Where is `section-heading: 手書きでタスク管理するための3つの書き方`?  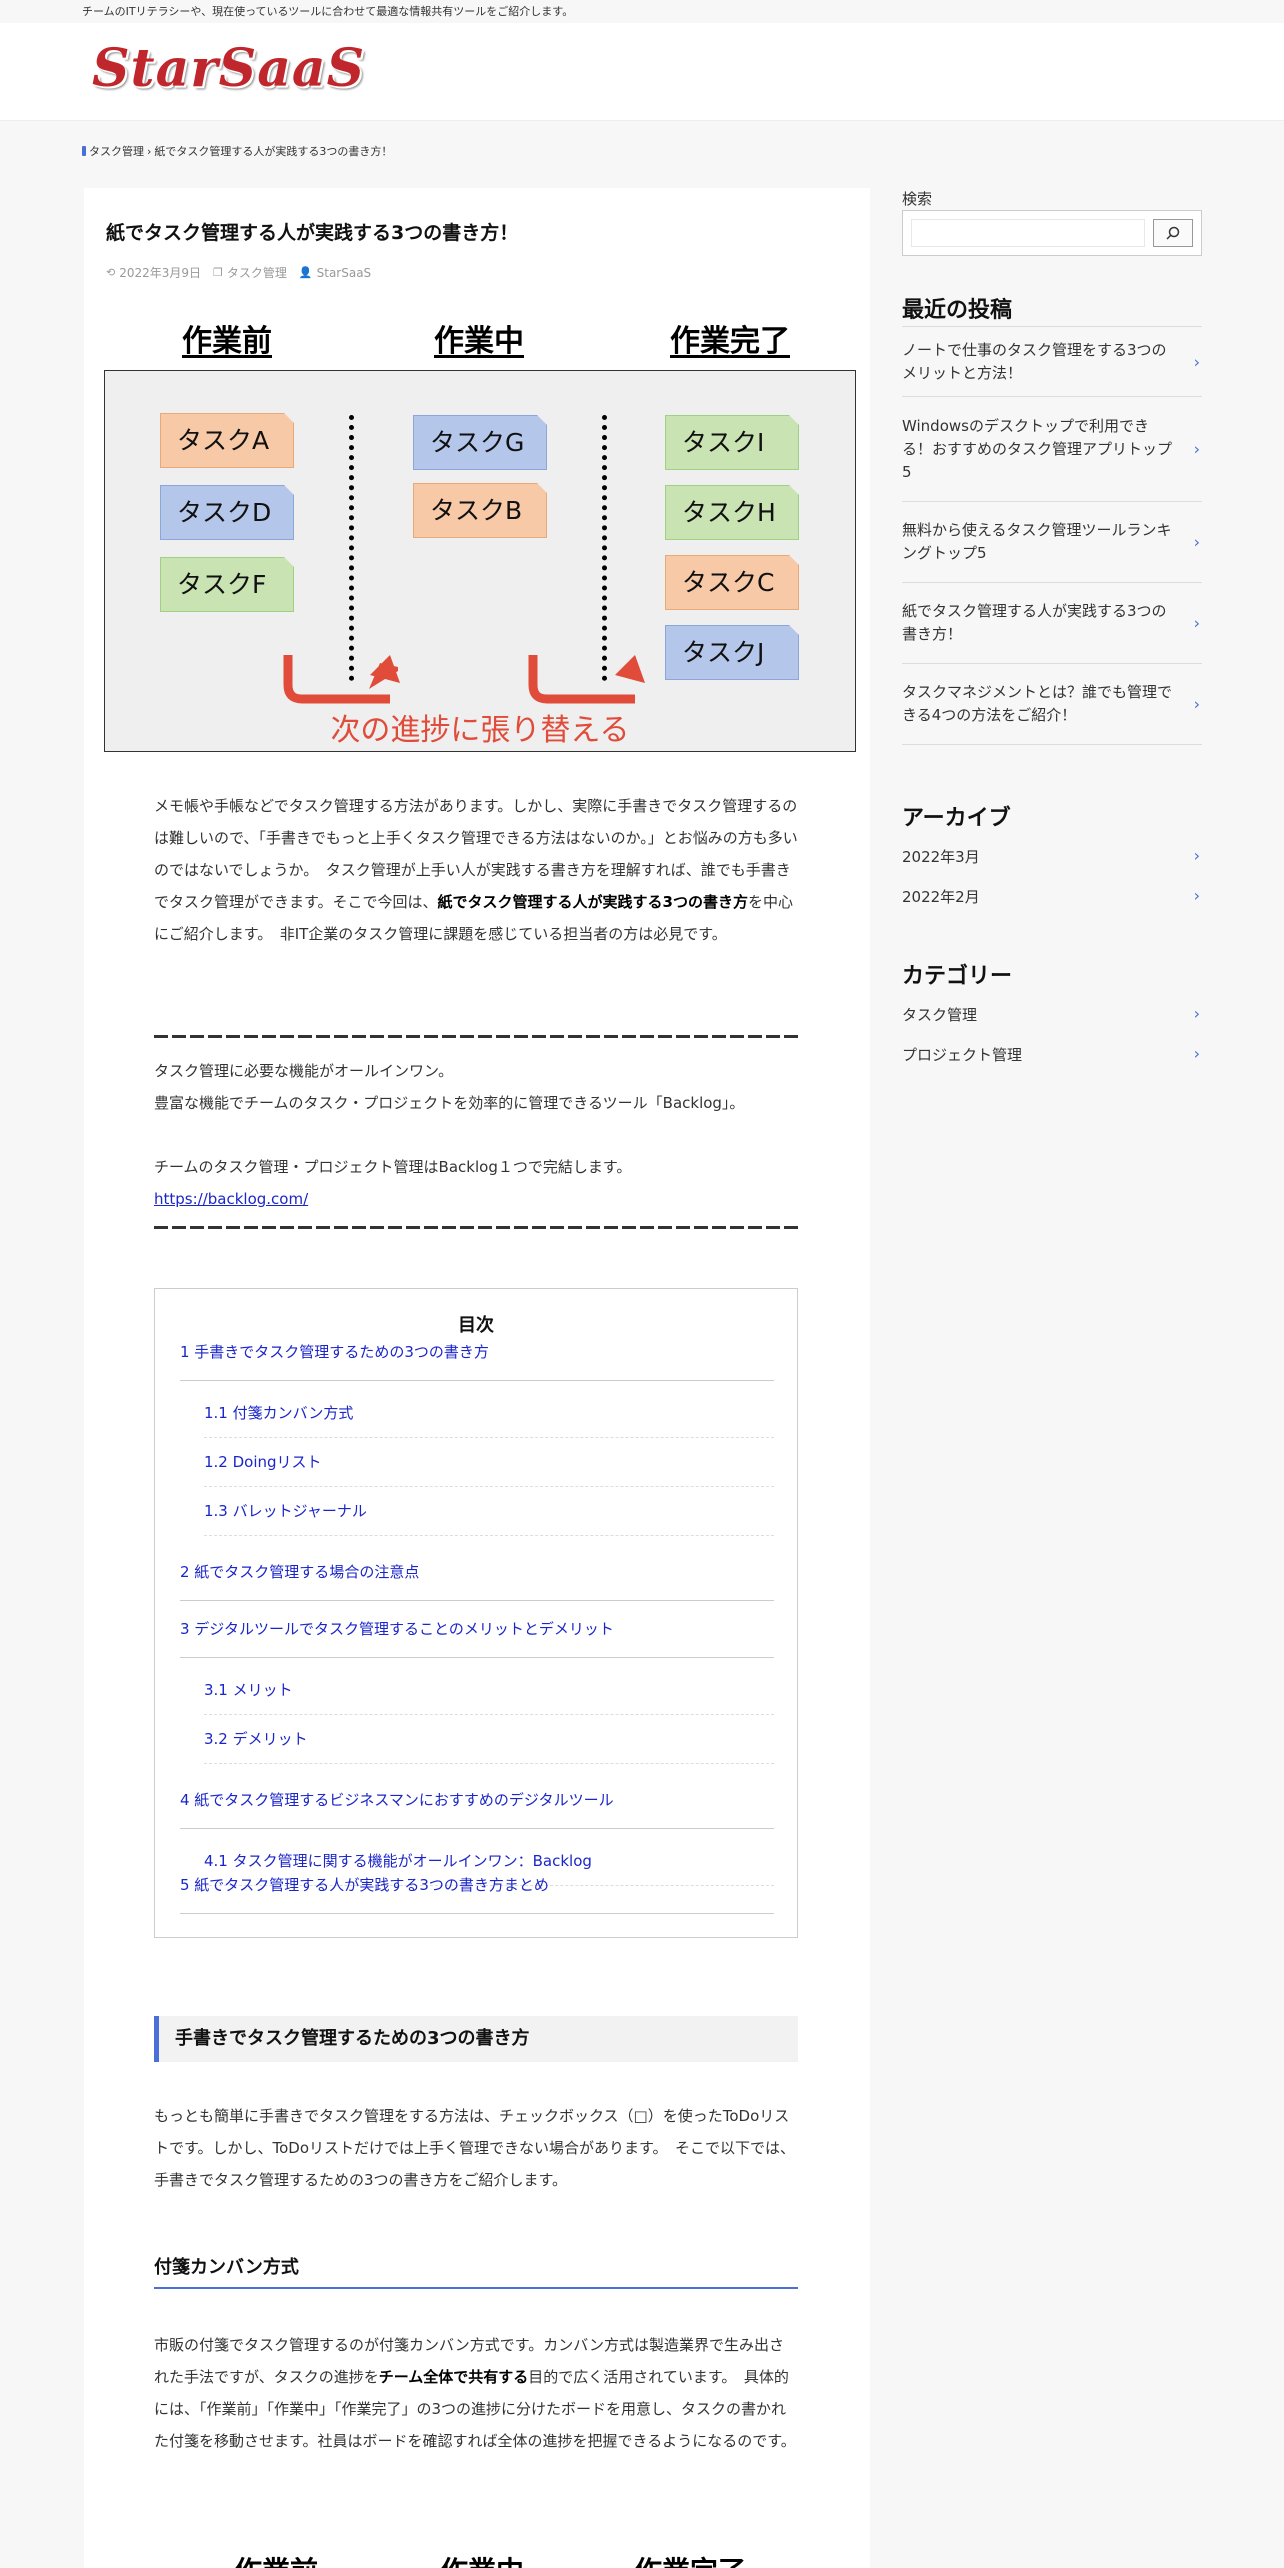
section-heading: 手書きでタスク管理するための3つの書き方 is located at coordinates (476, 2039).